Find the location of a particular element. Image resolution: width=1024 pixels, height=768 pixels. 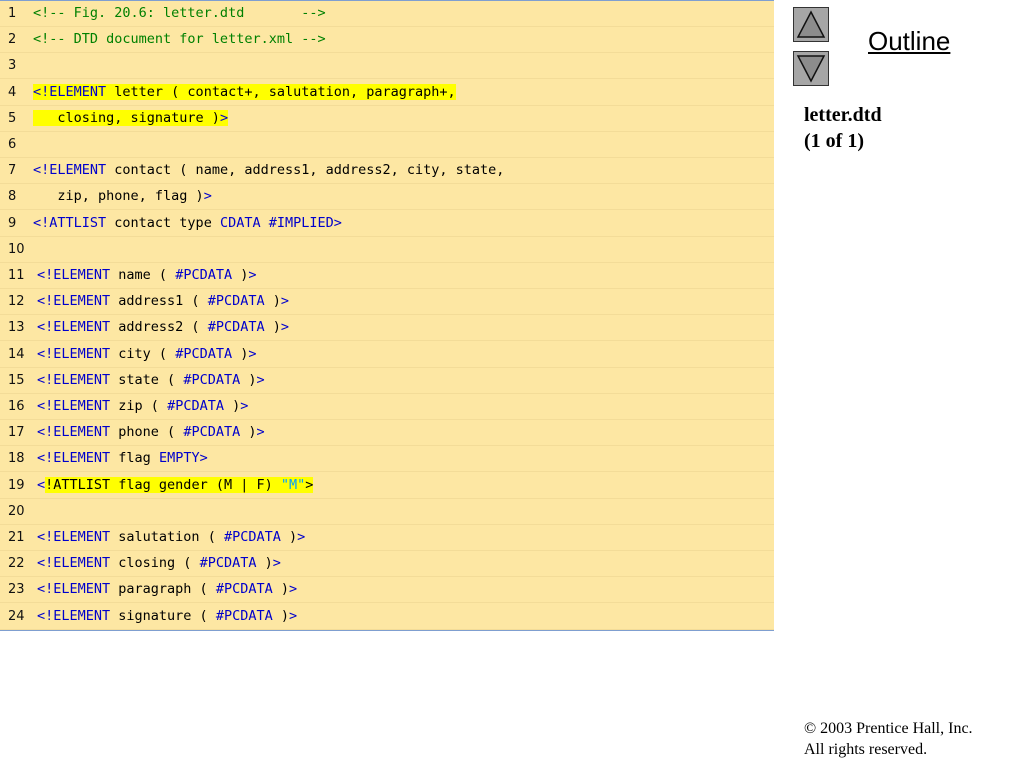

line-number: 1 is located at coordinates (12, 13).